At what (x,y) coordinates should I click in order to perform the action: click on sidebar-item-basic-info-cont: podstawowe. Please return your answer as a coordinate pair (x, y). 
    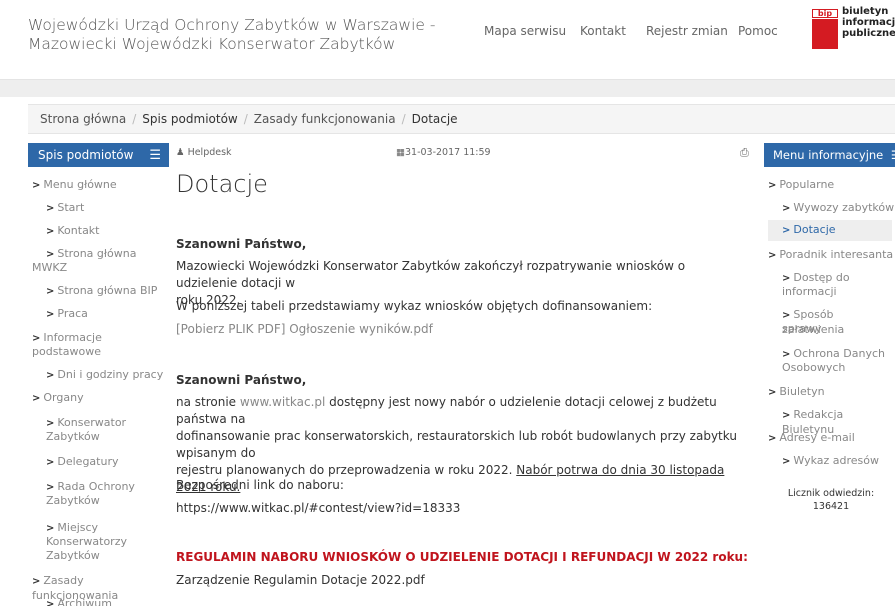
    Looking at the image, I should click on (66, 351).